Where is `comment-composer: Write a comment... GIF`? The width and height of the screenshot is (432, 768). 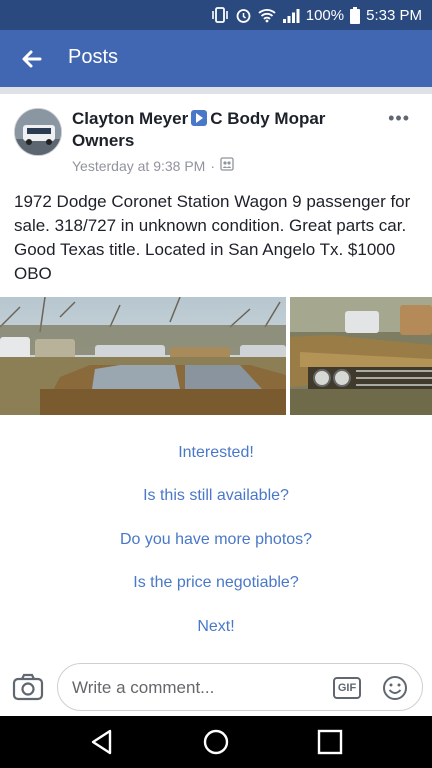
comment-composer: Write a comment... GIF is located at coordinates (216, 688).